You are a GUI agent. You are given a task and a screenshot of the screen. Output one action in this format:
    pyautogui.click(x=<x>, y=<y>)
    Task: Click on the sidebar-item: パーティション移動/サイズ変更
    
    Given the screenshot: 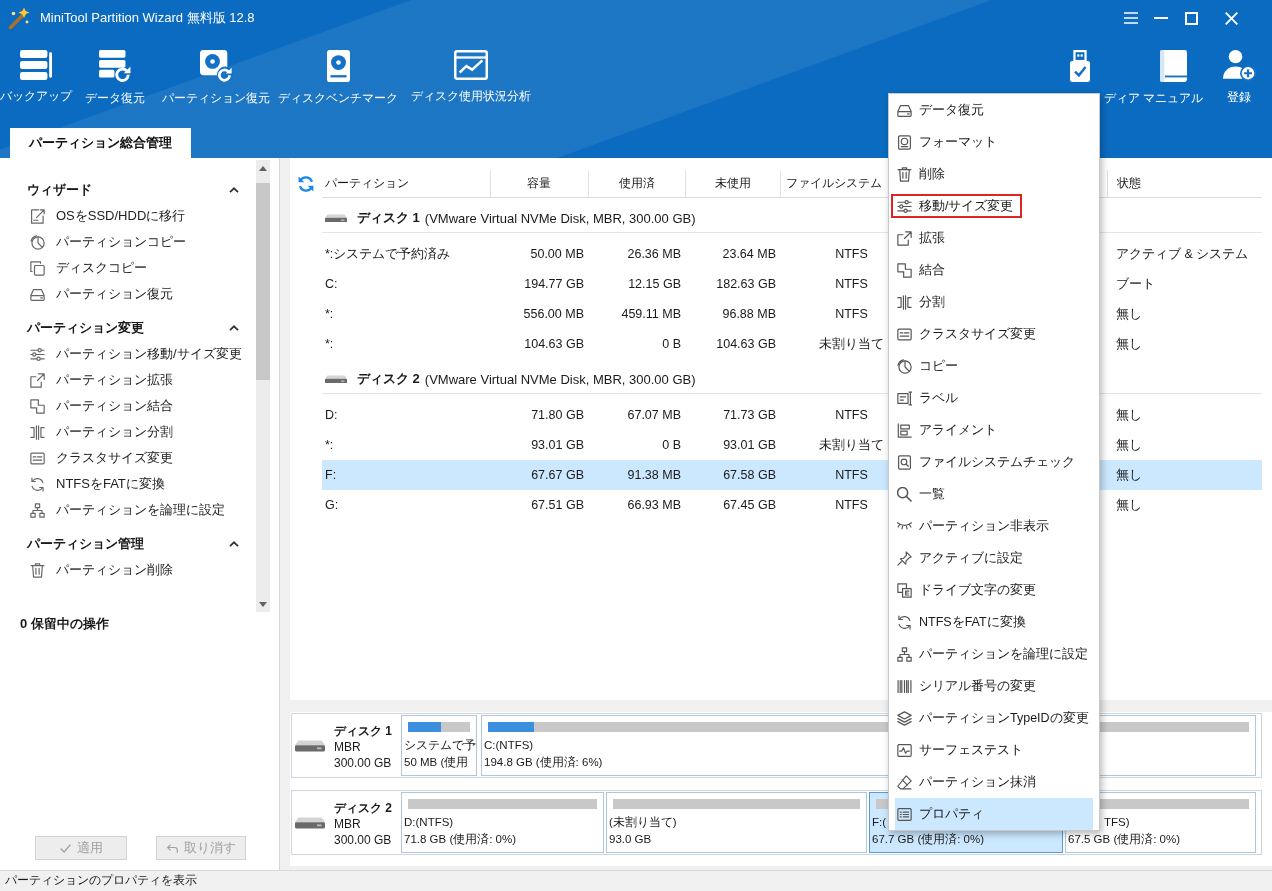 What is the action you would take?
    pyautogui.click(x=123, y=354)
    